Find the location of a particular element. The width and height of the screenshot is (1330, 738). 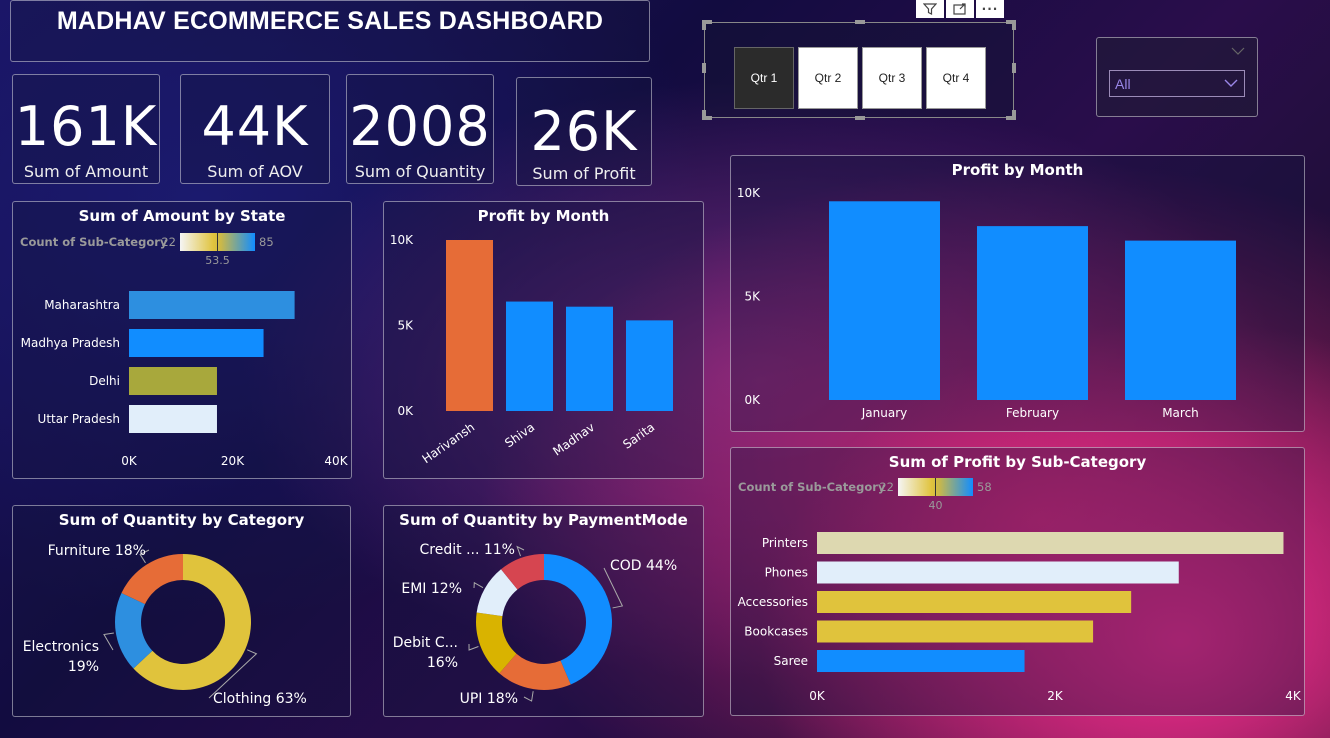

tick-label: 10K is located at coordinates (402, 240).